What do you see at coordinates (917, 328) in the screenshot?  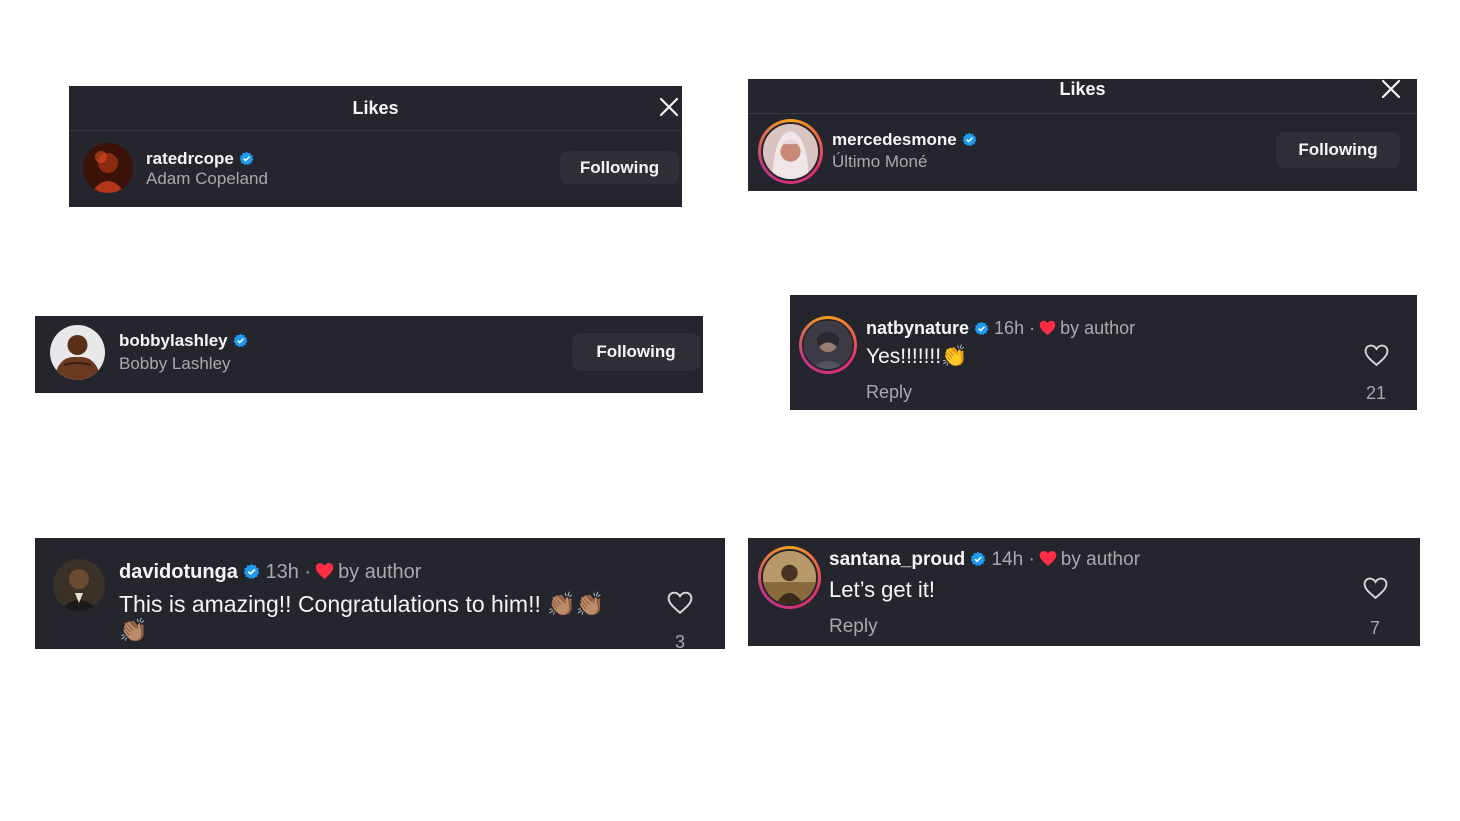 I see `username: natbynature` at bounding box center [917, 328].